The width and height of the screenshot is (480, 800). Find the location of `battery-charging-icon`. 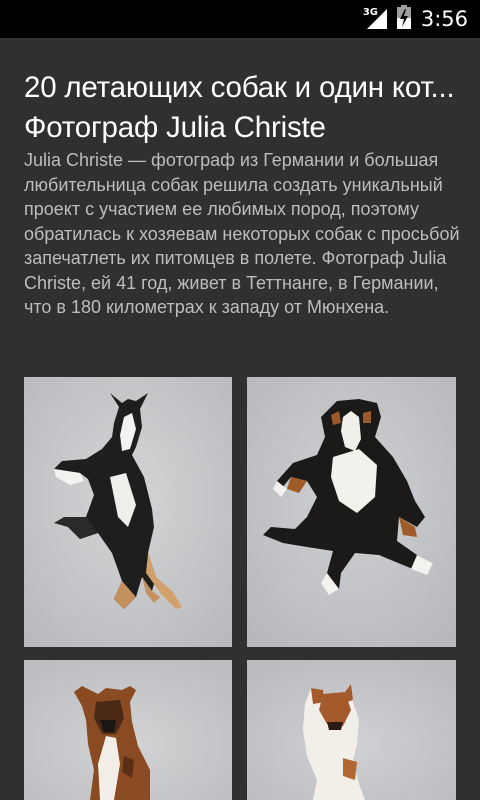

battery-charging-icon is located at coordinates (403, 19).